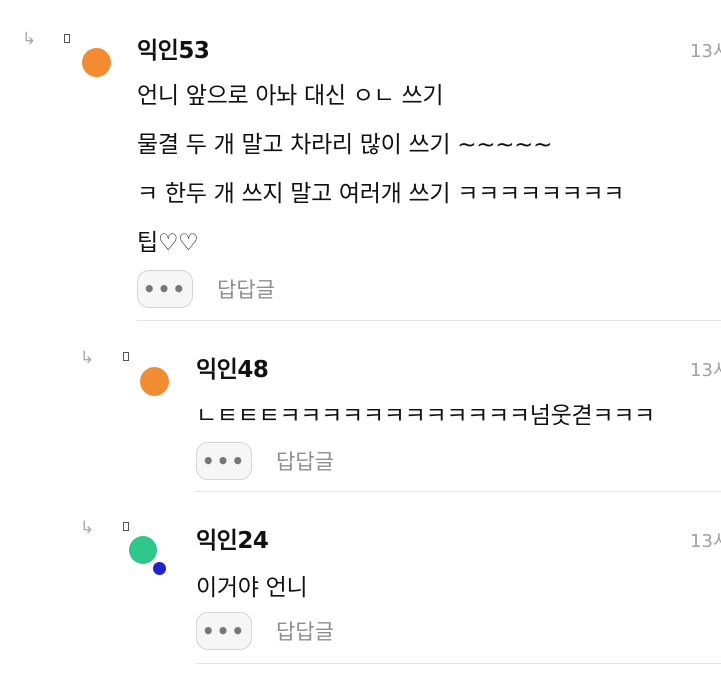 Image resolution: width=721 pixels, height=679 pixels. What do you see at coordinates (232, 538) in the screenshot?
I see `comment-author: 익인24` at bounding box center [232, 538].